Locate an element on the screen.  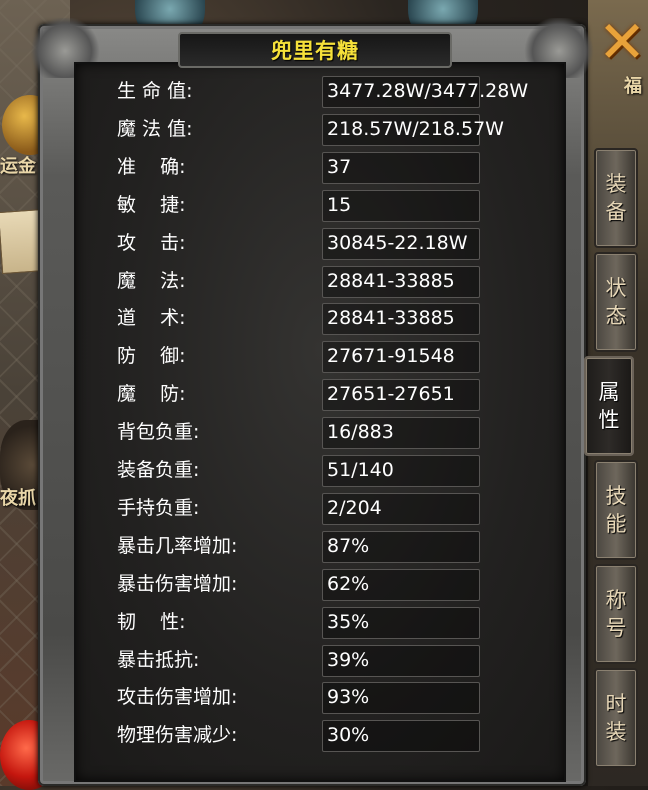
stat-value: 27671-91548 is located at coordinates (391, 356).